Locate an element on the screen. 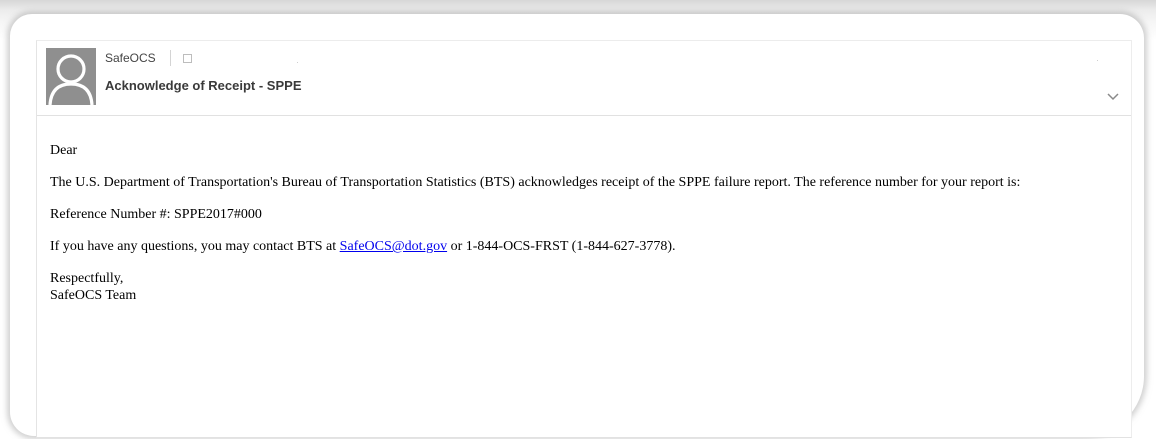 The width and height of the screenshot is (1156, 439). reference-number: Reference Number #: SPPE2017#000 is located at coordinates (156, 214).